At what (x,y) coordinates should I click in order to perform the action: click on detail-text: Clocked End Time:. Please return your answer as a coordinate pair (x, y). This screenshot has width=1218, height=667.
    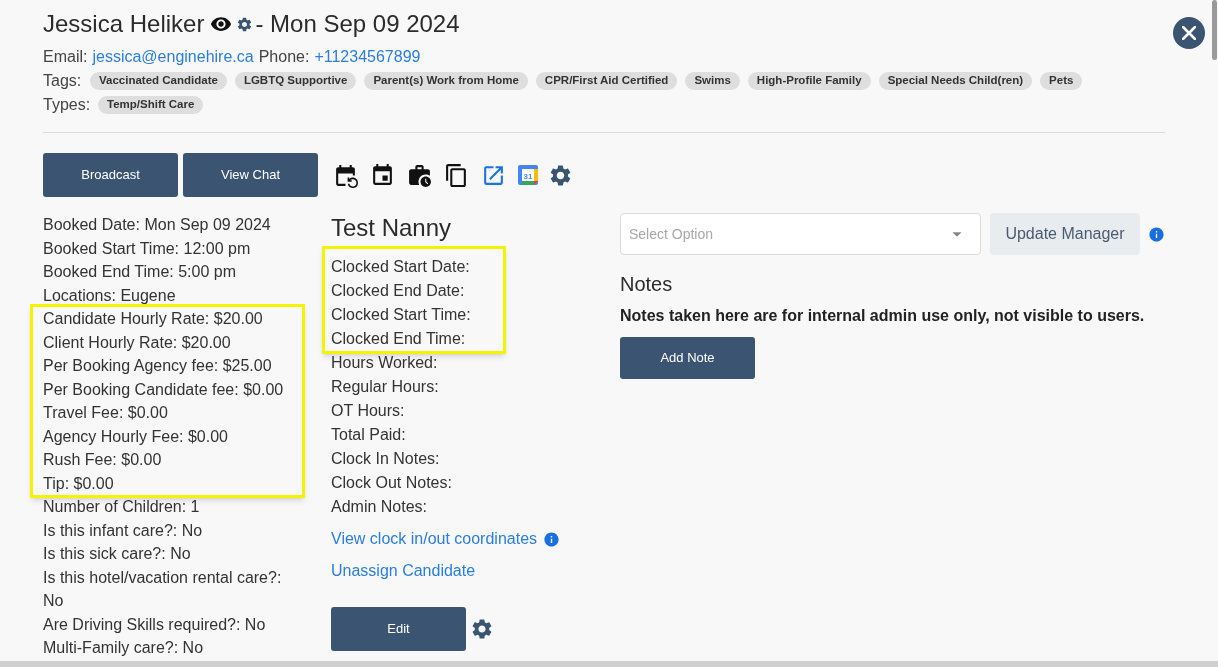
    Looking at the image, I should click on (398, 339).